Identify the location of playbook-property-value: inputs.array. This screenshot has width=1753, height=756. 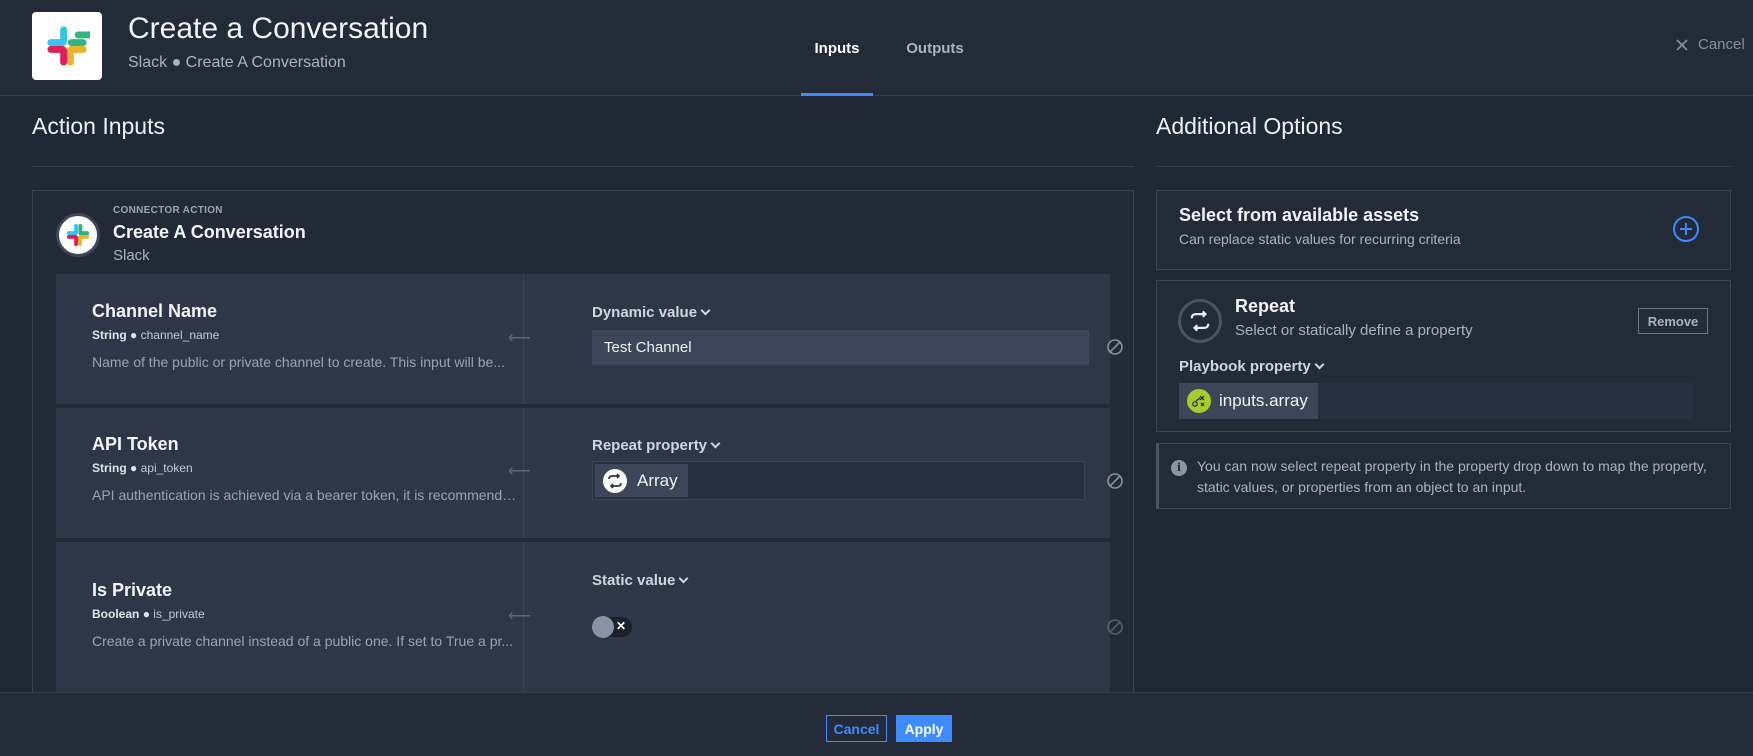
(1263, 400).